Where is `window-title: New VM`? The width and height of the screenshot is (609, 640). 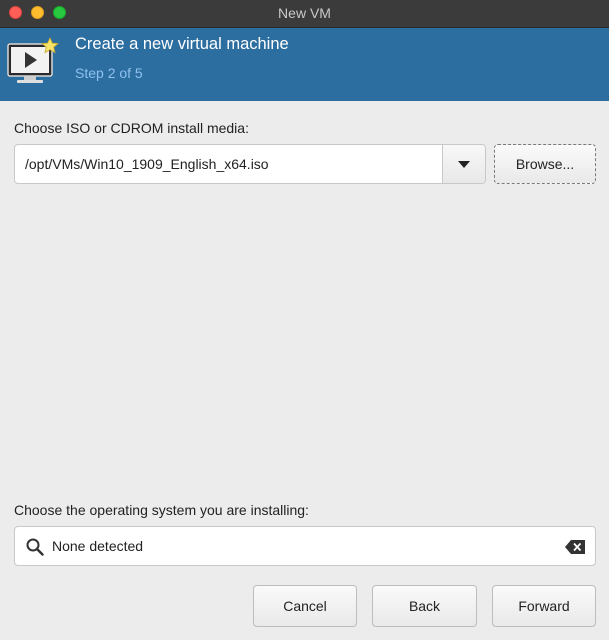 window-title: New VM is located at coordinates (304, 13).